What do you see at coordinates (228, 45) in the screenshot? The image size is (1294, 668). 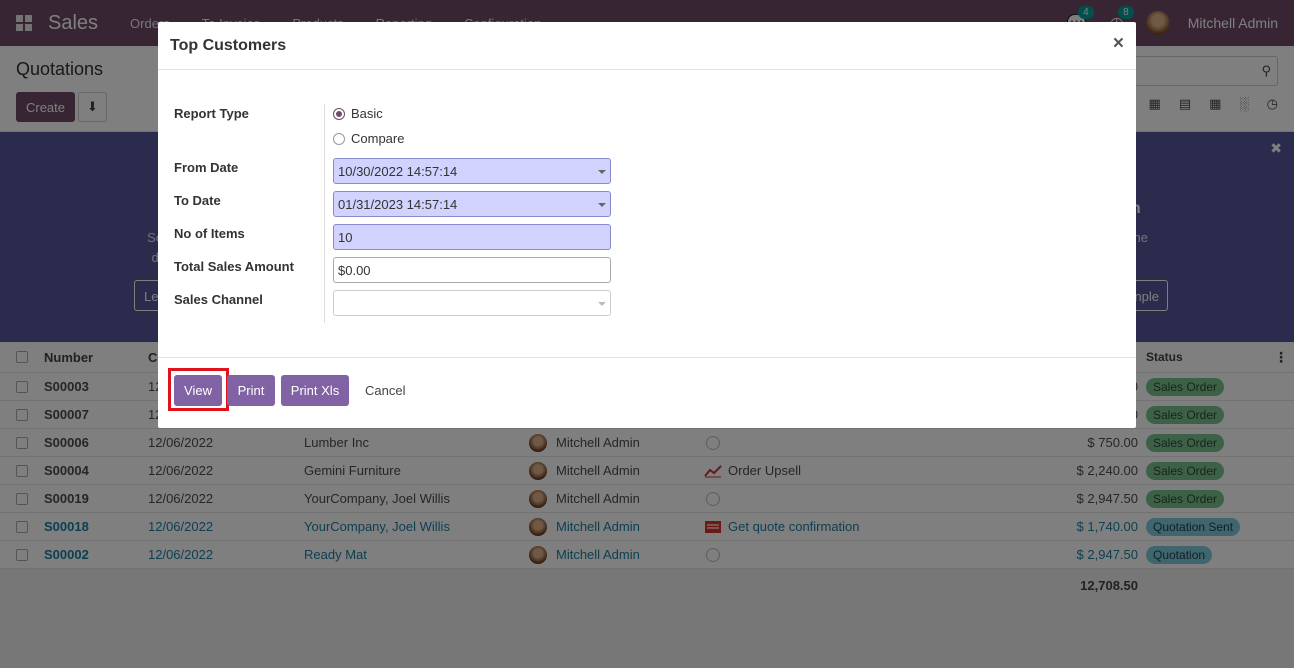 I see `dialog-title: Top Customers` at bounding box center [228, 45].